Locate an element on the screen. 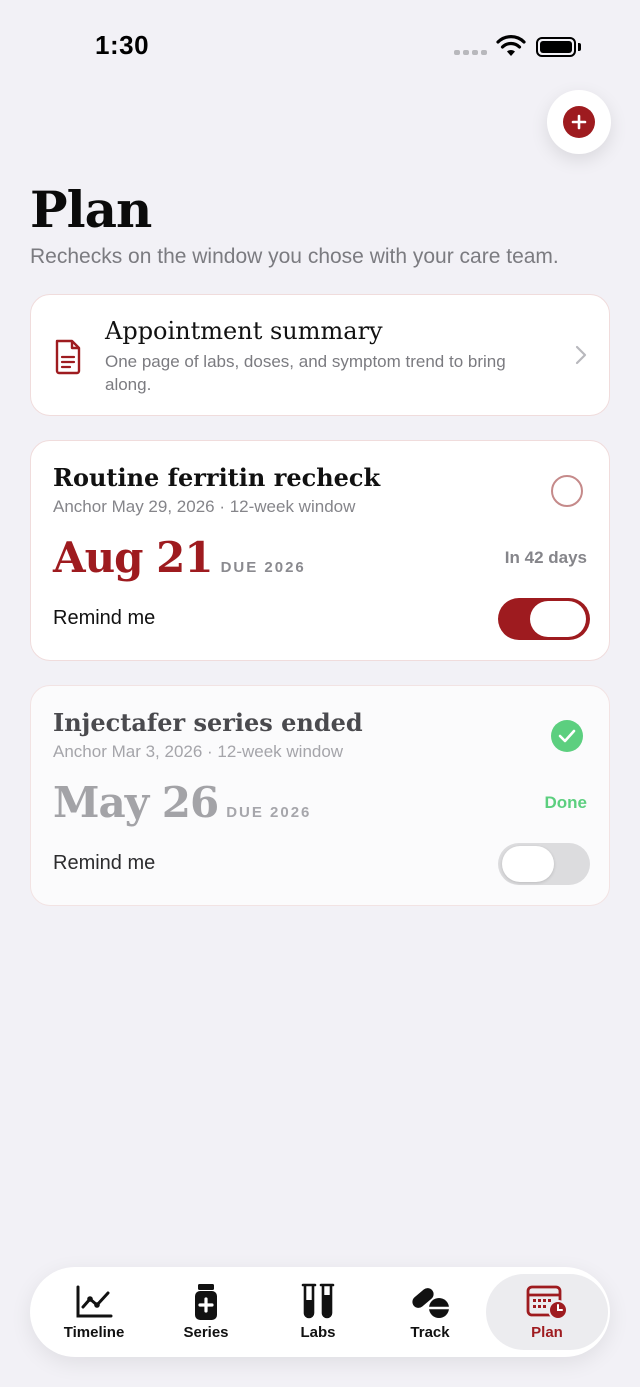 The height and width of the screenshot is (1387, 640). due-row: Aug 21 DUE 2026 is located at coordinates (179, 557).